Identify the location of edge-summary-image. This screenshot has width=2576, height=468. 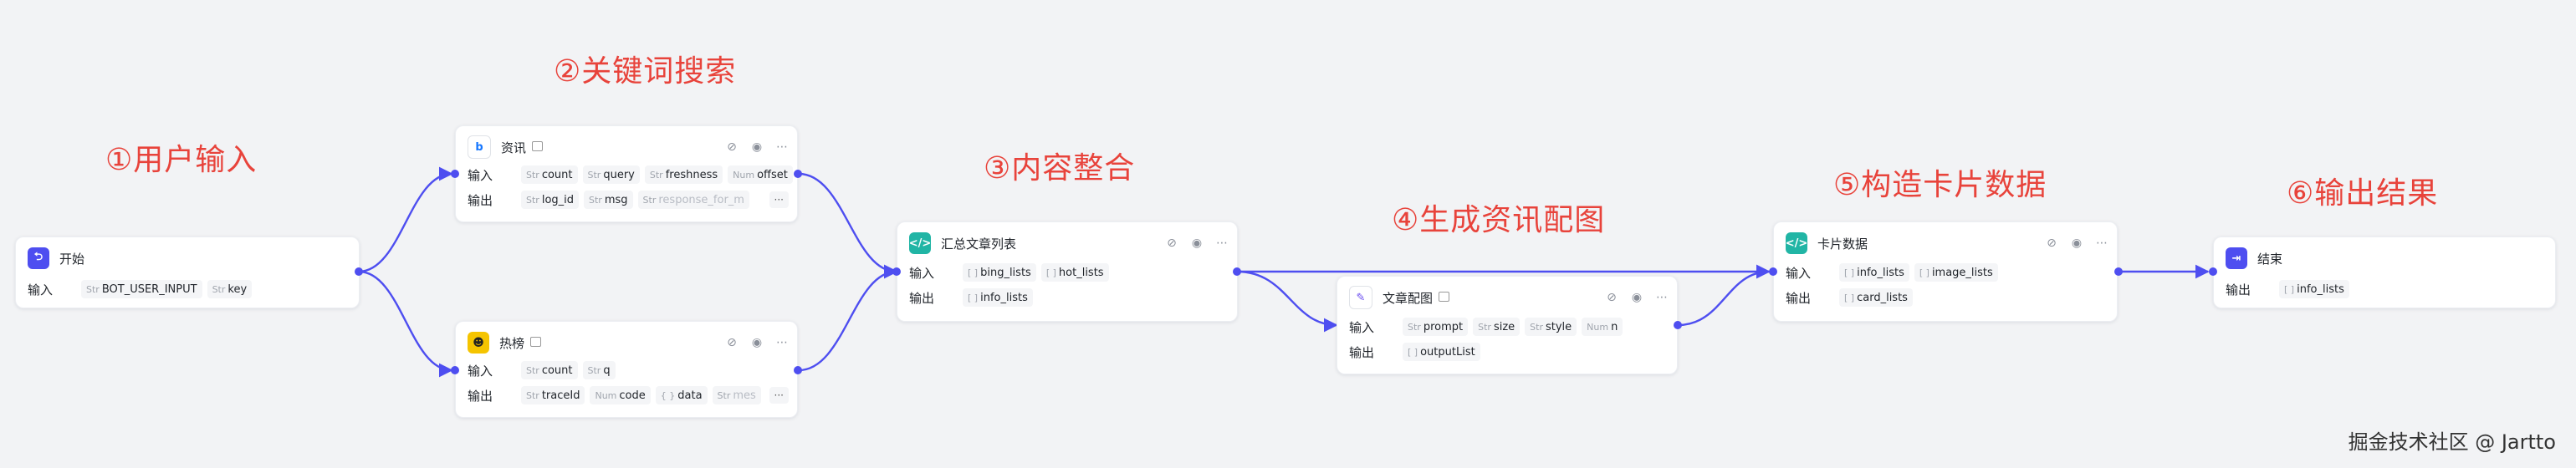
(1287, 301).